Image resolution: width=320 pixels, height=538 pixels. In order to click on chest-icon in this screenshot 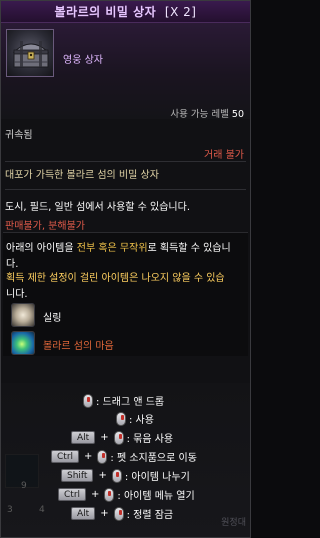, I will do `click(31, 54)`.